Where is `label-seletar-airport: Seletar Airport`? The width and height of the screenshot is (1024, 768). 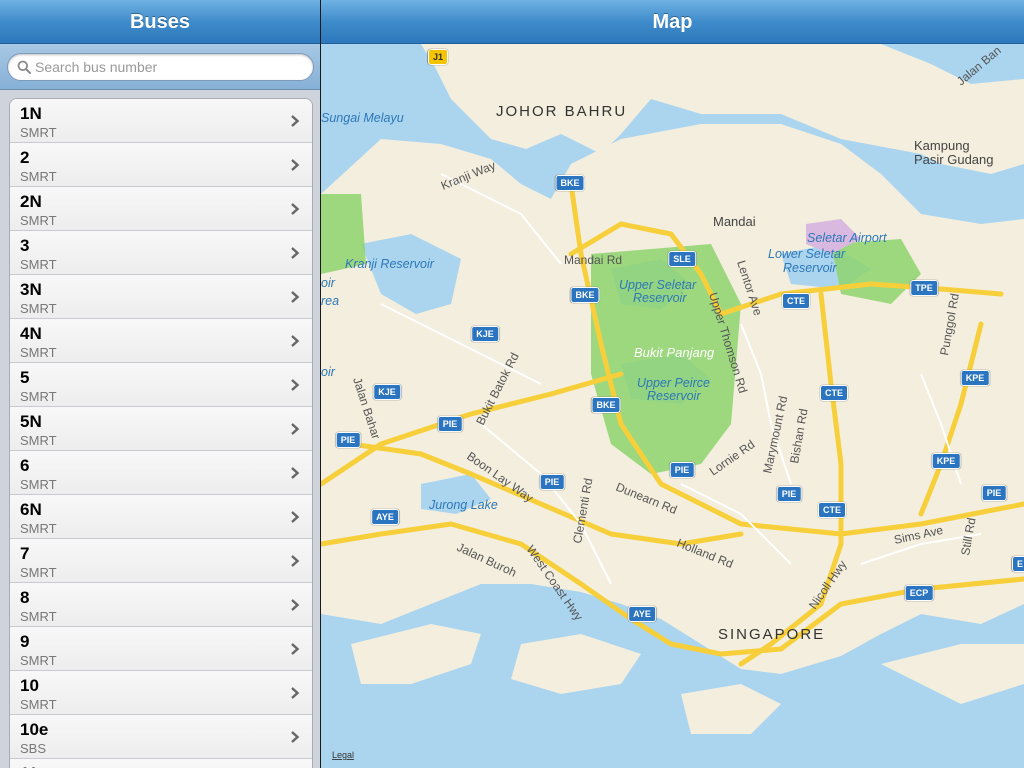
label-seletar-airport: Seletar Airport is located at coordinates (847, 238).